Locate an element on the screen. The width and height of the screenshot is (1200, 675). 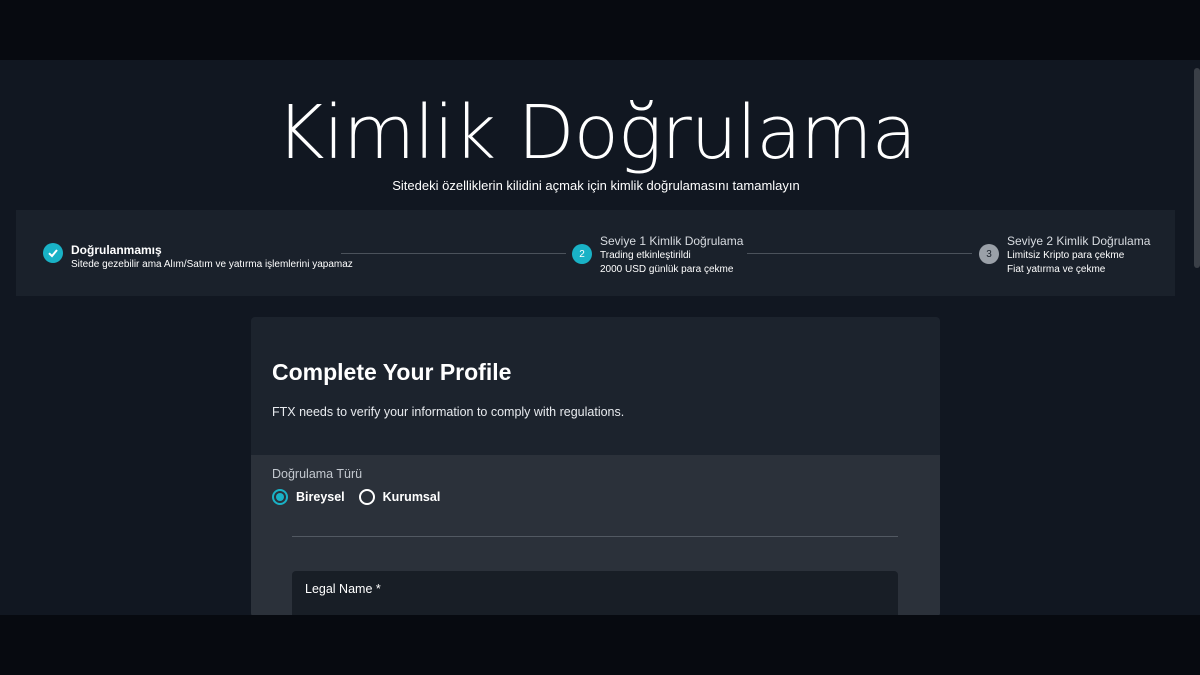
radio-label: Bireysel is located at coordinates (320, 497).